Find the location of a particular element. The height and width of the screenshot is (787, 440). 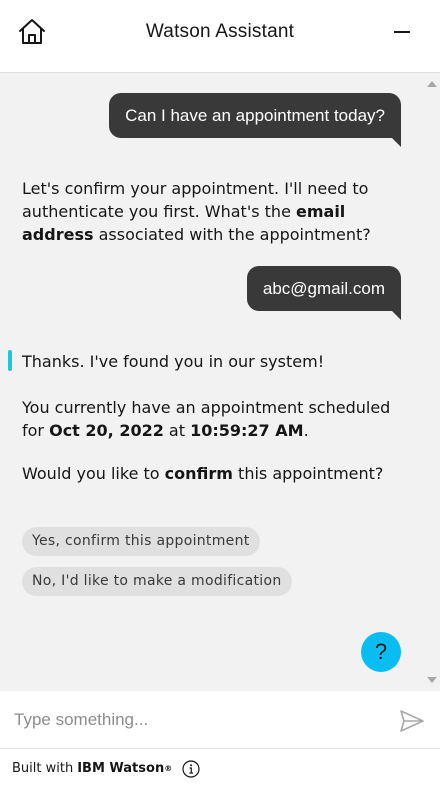

option-confirm-button: Yes, confirm this appointment is located at coordinates (141, 541).